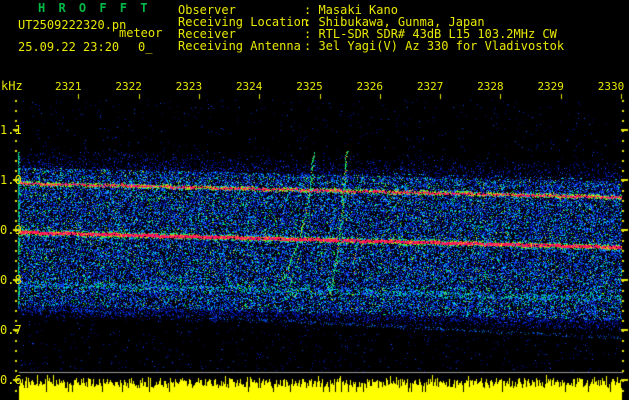 The height and width of the screenshot is (400, 629). I want to click on freq-tick-label: 1.0, so click(11, 180).